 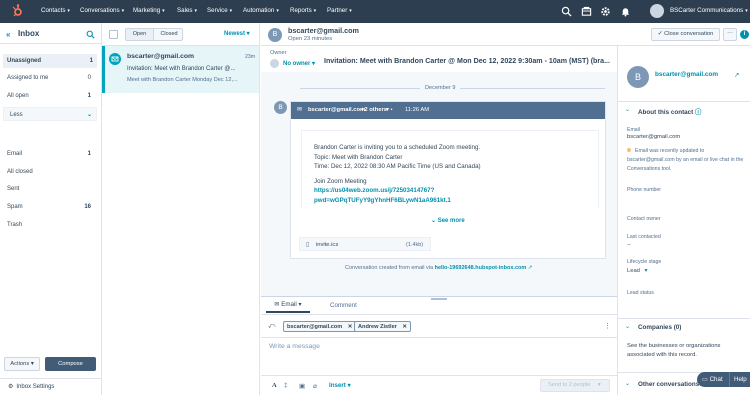 What do you see at coordinates (405, 327) in the screenshot?
I see `close-icon: ✕` at bounding box center [405, 327].